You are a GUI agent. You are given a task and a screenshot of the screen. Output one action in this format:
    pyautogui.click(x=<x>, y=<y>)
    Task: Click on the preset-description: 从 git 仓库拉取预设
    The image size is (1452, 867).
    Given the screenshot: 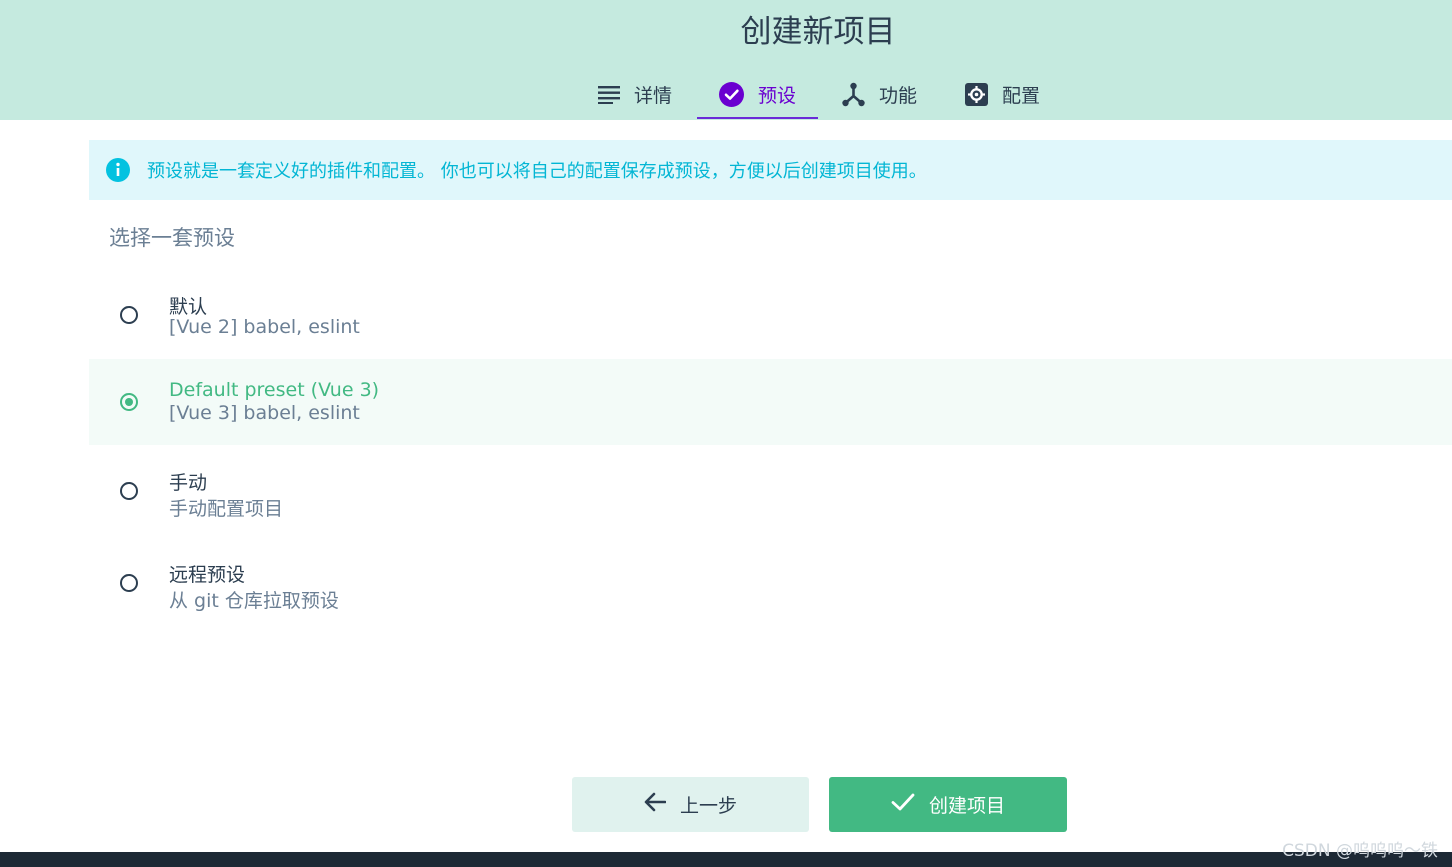 What is the action you would take?
    pyautogui.click(x=254, y=601)
    